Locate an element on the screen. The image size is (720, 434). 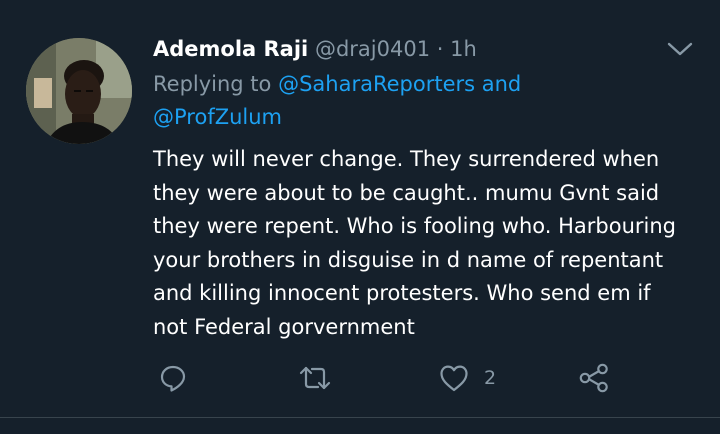
retweet-icon is located at coordinates (315, 378).